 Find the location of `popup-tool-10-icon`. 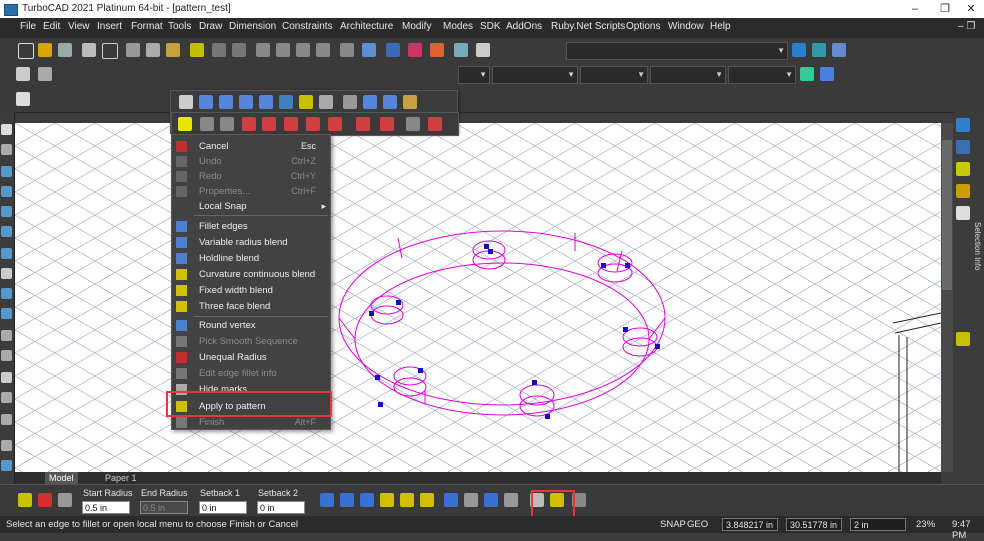

popup-tool-10-icon is located at coordinates (390, 102).